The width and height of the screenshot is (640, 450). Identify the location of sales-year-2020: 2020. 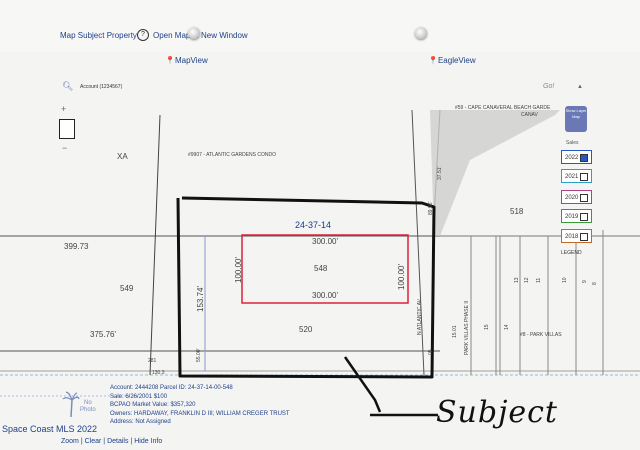
(576, 197).